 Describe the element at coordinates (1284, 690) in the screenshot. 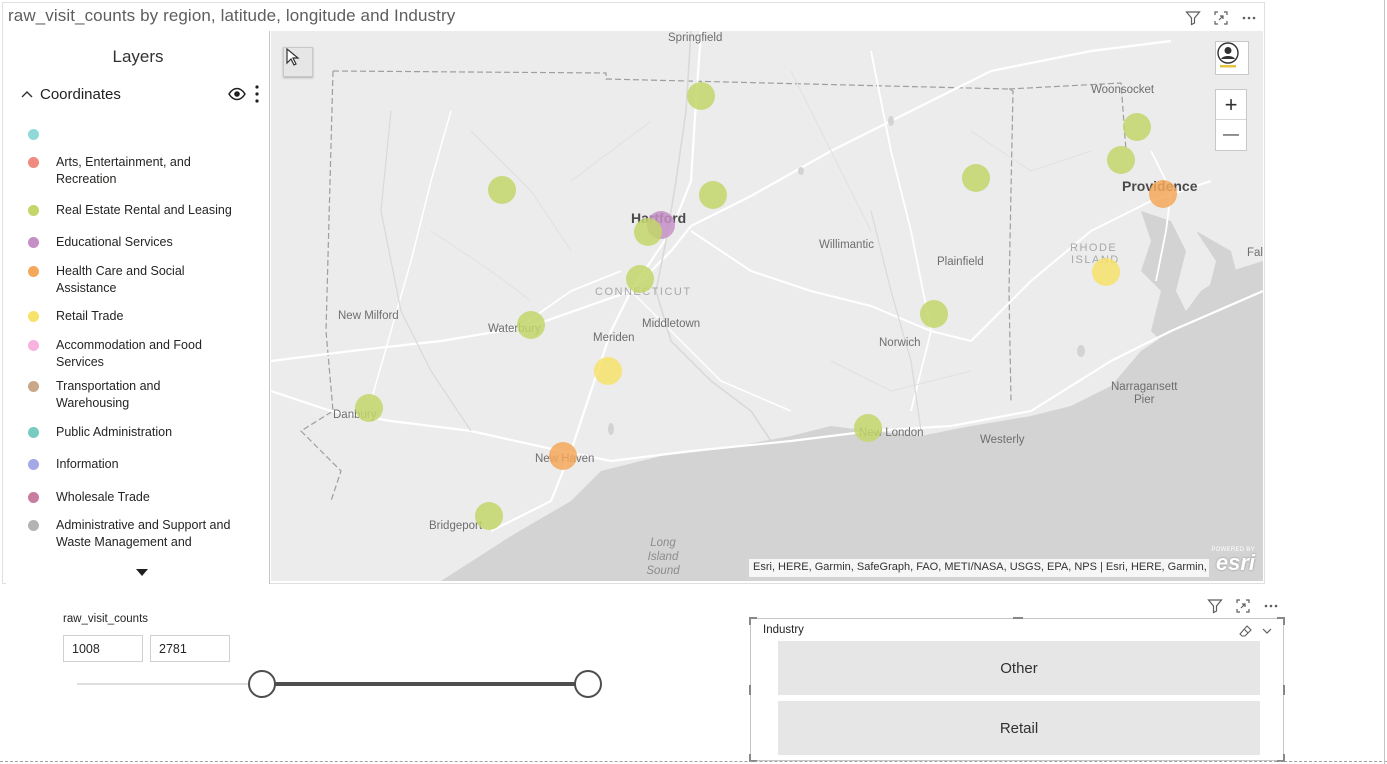

I see `resize-handle-right` at that location.